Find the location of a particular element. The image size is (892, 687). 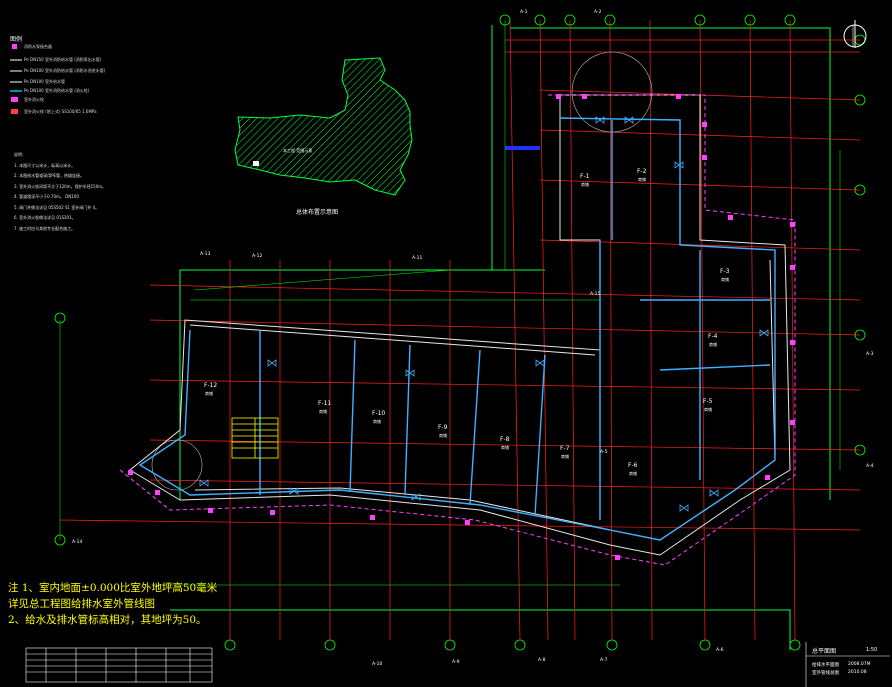

note-line: 6. 室外消火栓做法详见 01S201。 is located at coordinates (45, 217).